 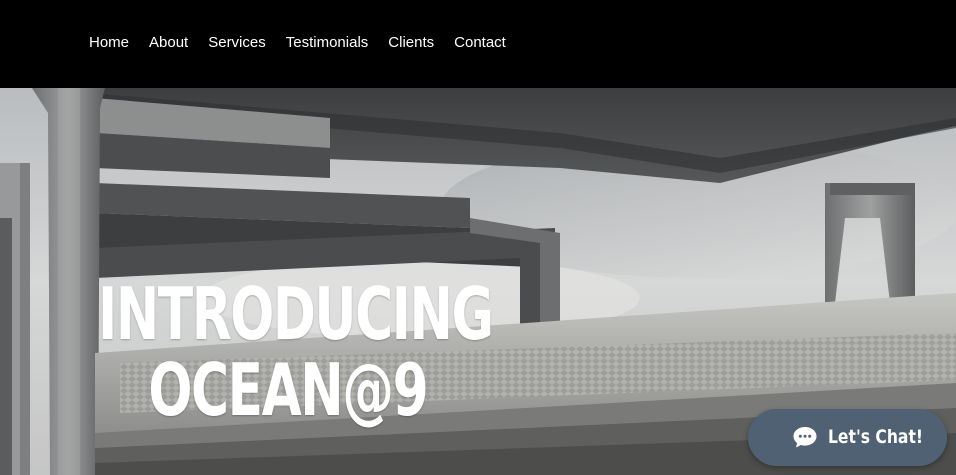 What do you see at coordinates (237, 43) in the screenshot?
I see `nav-item-services: Services` at bounding box center [237, 43].